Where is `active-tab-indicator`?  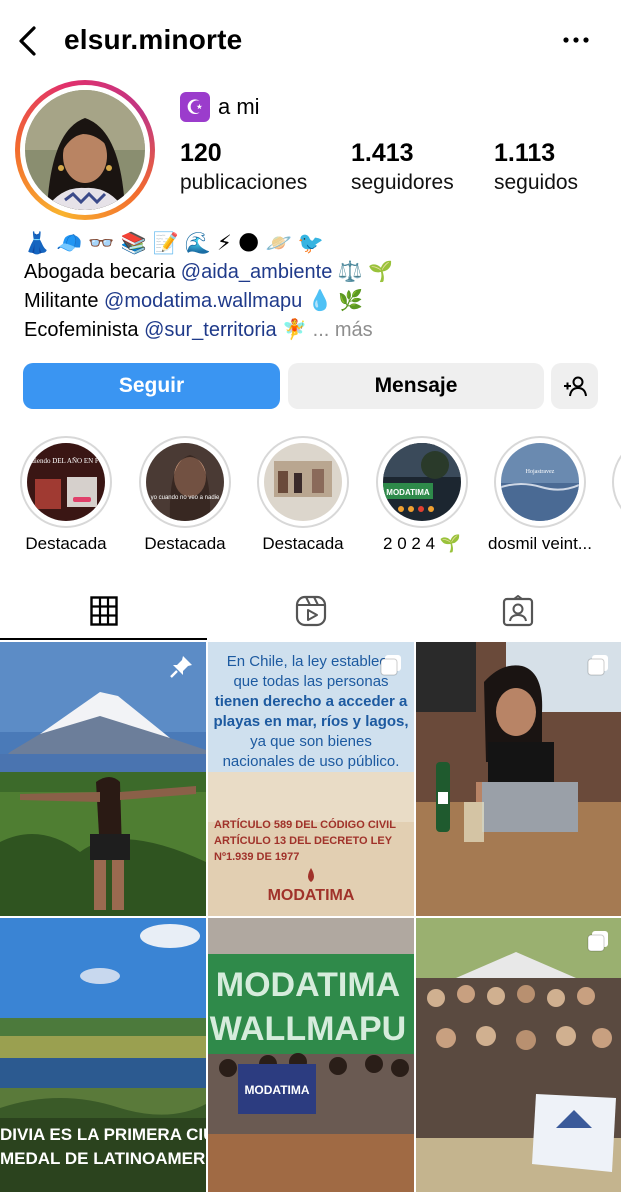 active-tab-indicator is located at coordinates (103, 639).